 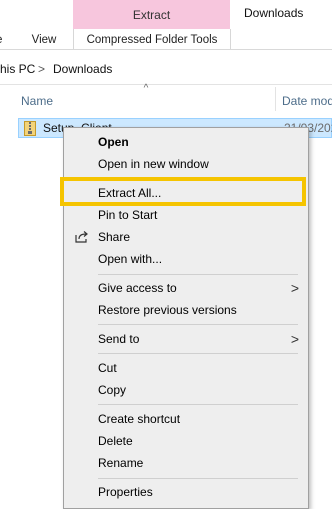 What do you see at coordinates (186, 215) in the screenshot?
I see `menu-item-pin-to-start: Pin to Start` at bounding box center [186, 215].